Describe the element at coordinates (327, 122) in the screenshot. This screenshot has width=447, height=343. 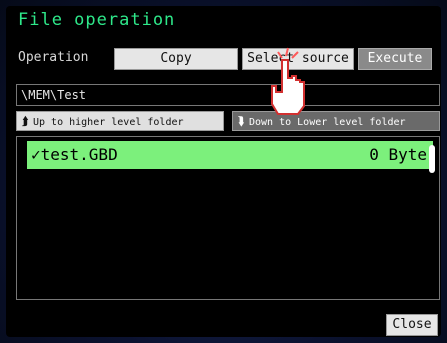
I see `down-folder-label: Down to Lower level folder` at that location.